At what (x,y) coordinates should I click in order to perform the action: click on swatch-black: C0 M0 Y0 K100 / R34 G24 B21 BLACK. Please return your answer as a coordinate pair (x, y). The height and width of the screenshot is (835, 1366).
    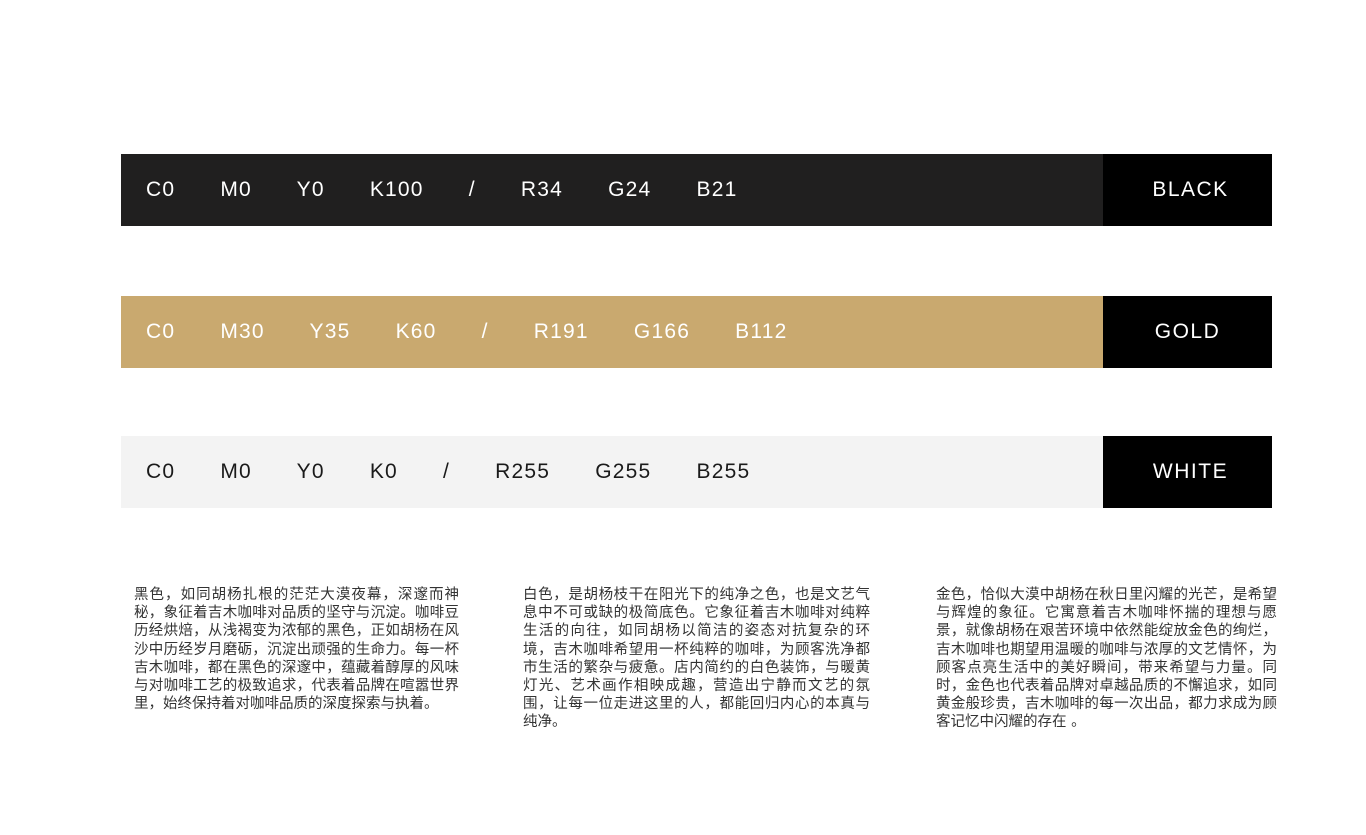
    Looking at the image, I should click on (696, 190).